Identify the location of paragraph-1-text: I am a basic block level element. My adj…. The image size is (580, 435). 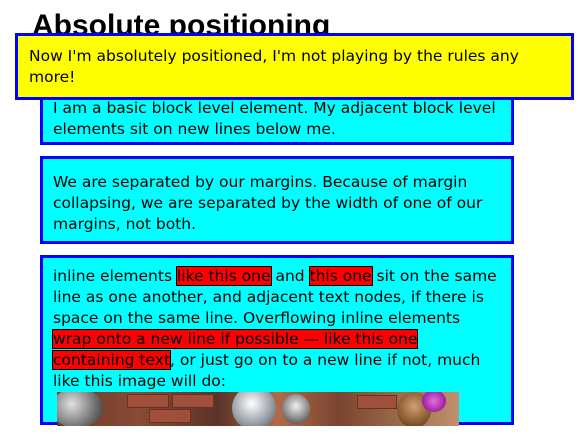
(274, 118).